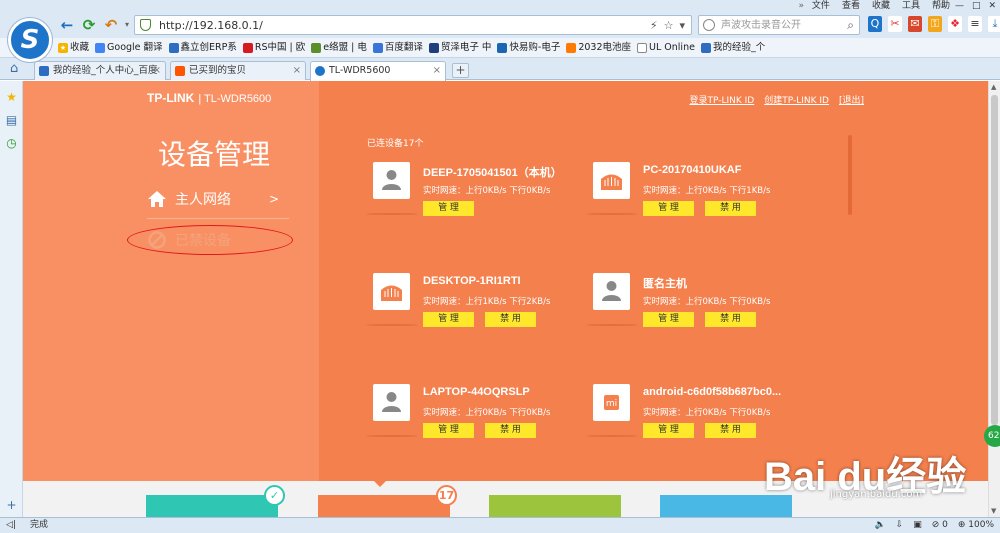  Describe the element at coordinates (945, 525) in the screenshot. I see `blocked-count-value: 0` at that location.